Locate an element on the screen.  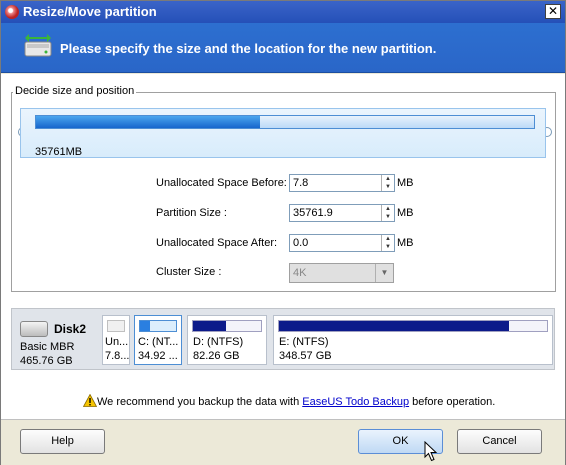
unalloc-before-unit: MB is located at coordinates (405, 183).